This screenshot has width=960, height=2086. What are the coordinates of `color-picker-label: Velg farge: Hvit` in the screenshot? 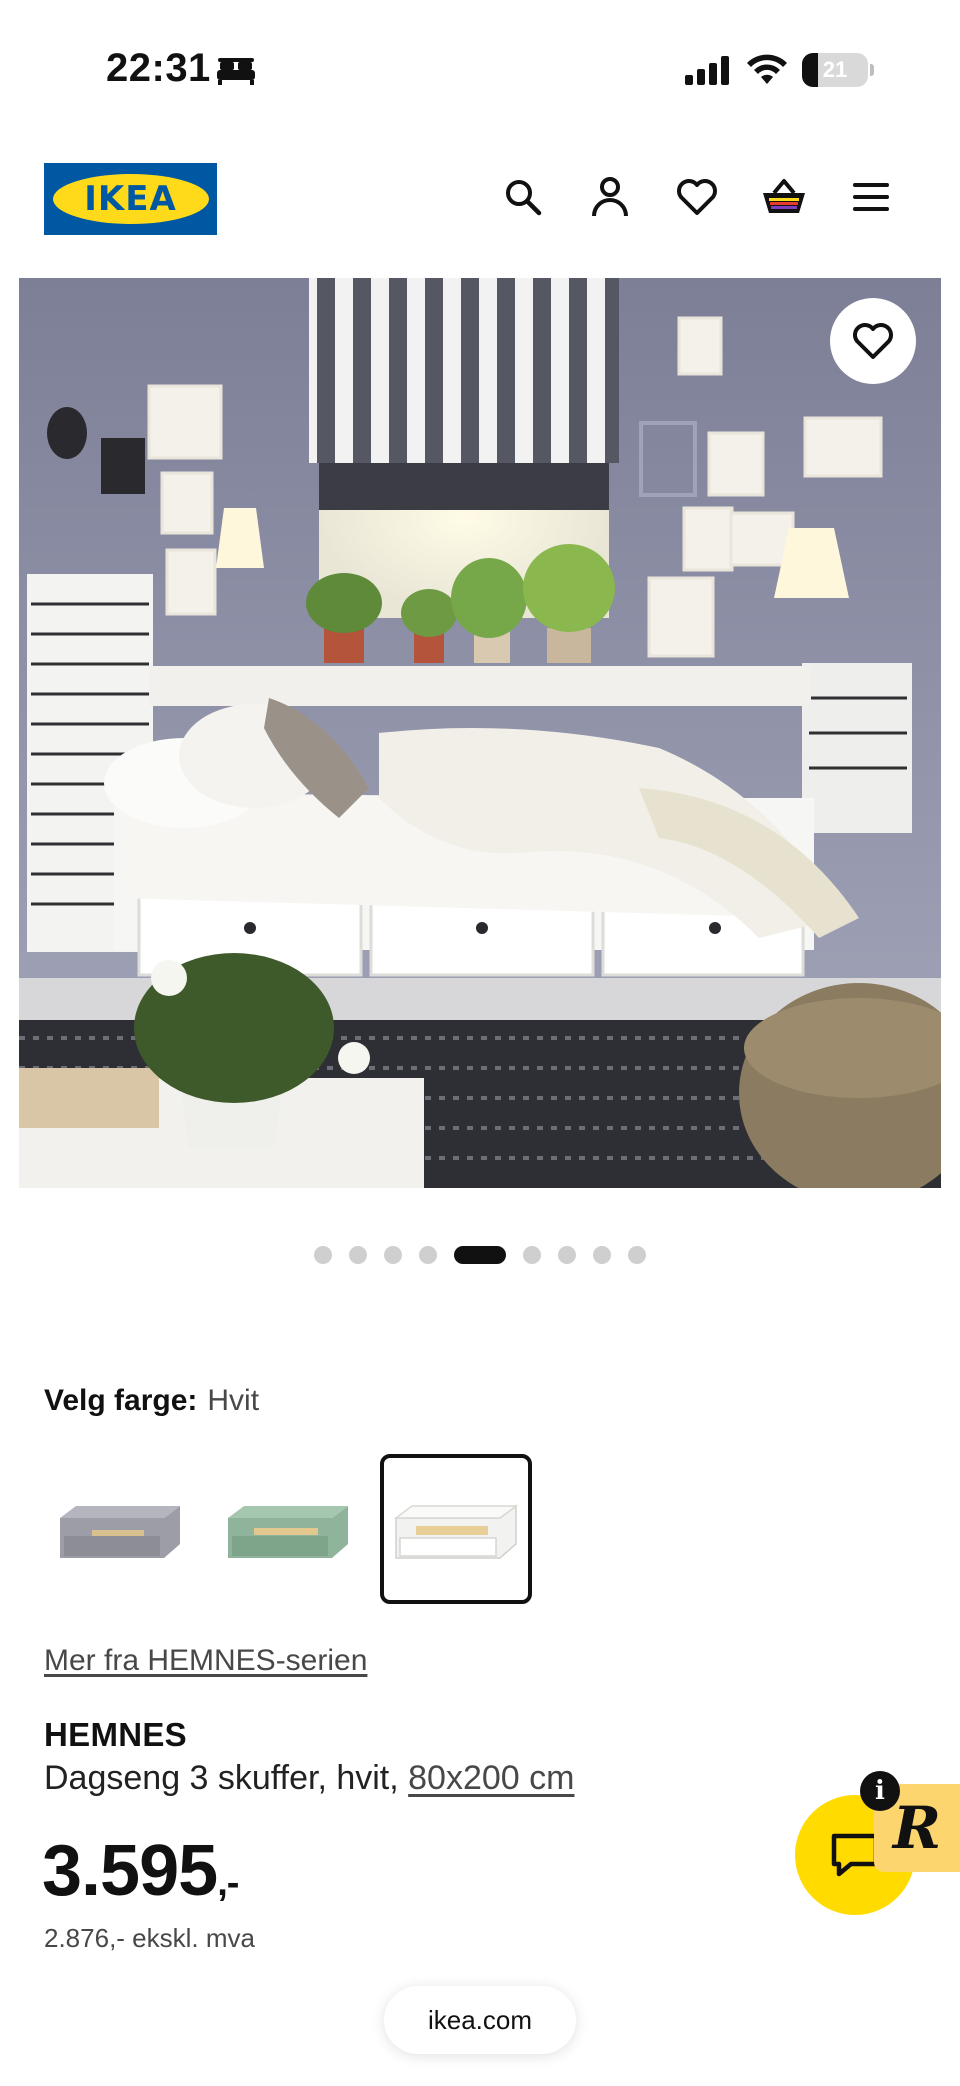 It's located at (151, 1401).